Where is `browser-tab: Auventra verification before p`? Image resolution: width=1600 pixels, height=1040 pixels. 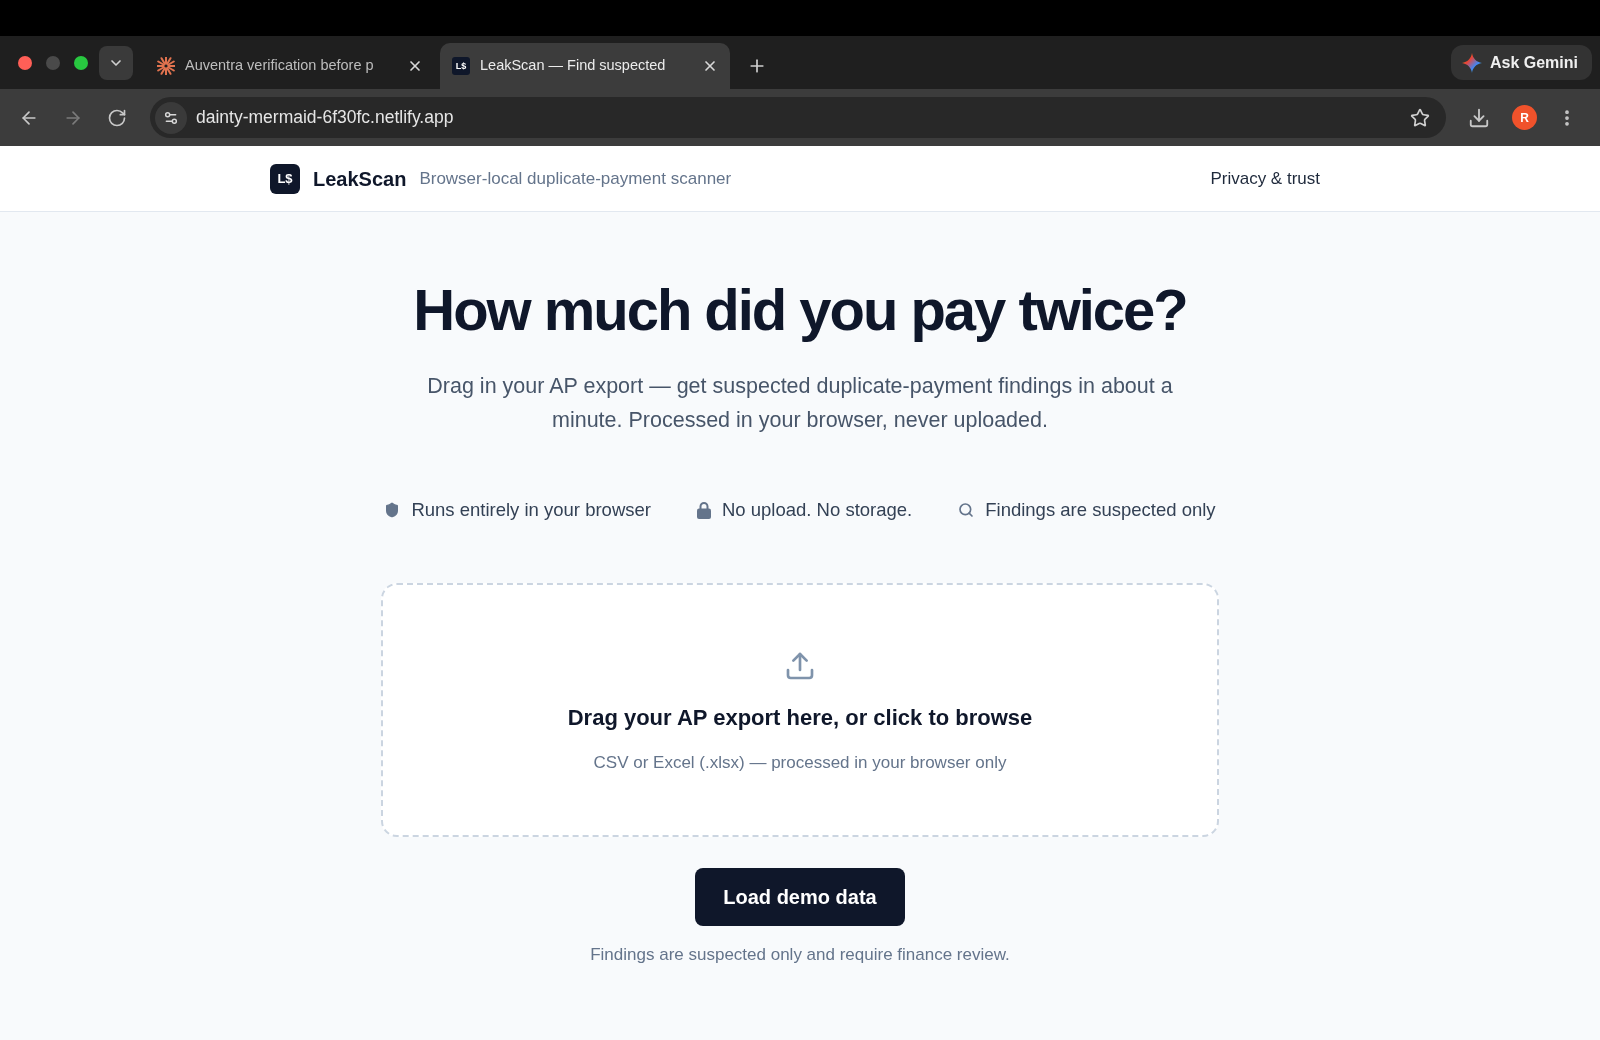
browser-tab: Auventra verification before p is located at coordinates (290, 66).